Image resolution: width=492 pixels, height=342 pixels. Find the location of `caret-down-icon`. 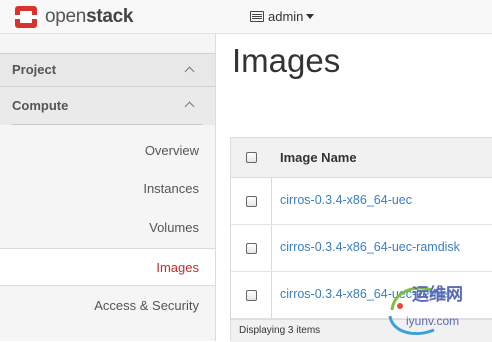

caret-down-icon is located at coordinates (310, 16).